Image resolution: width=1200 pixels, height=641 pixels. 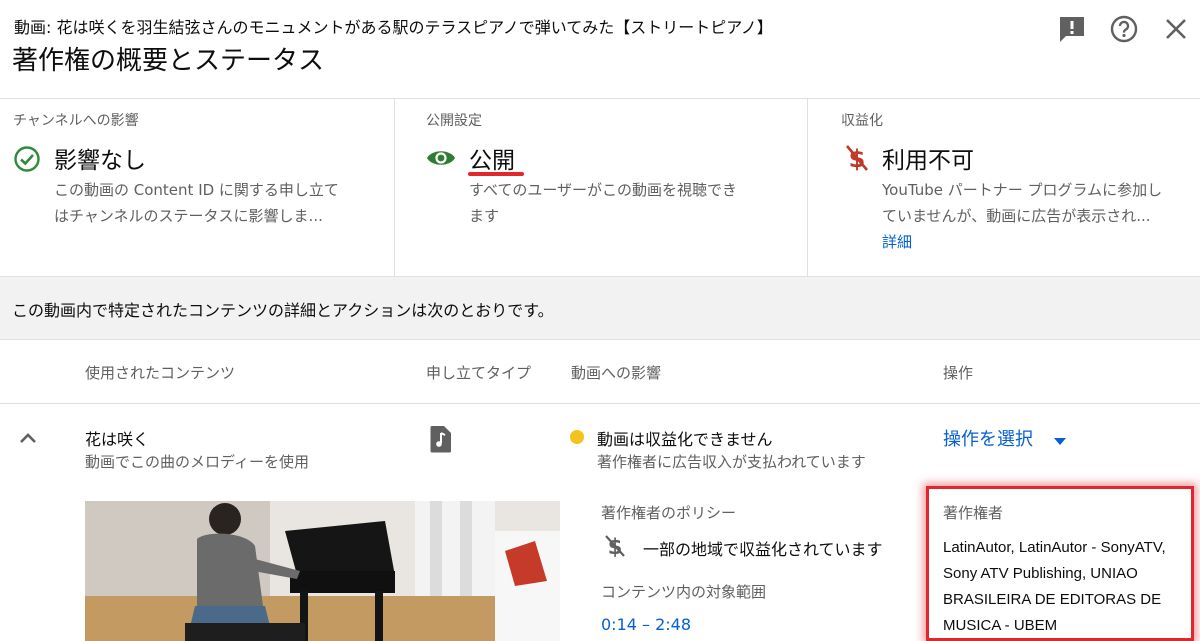 What do you see at coordinates (117, 439) in the screenshot?
I see `song-title: 花は咲く` at bounding box center [117, 439].